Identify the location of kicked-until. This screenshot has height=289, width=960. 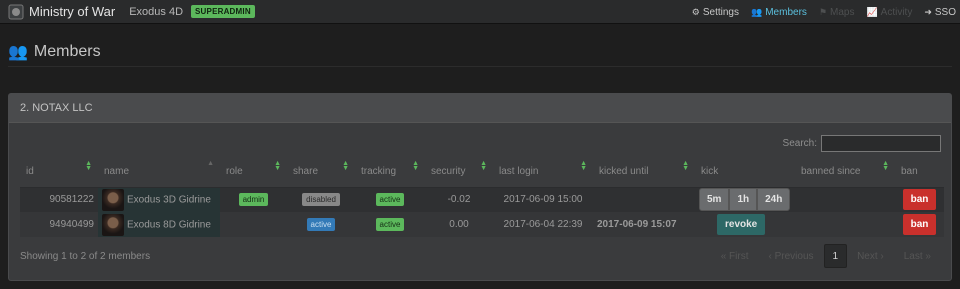
(644, 199).